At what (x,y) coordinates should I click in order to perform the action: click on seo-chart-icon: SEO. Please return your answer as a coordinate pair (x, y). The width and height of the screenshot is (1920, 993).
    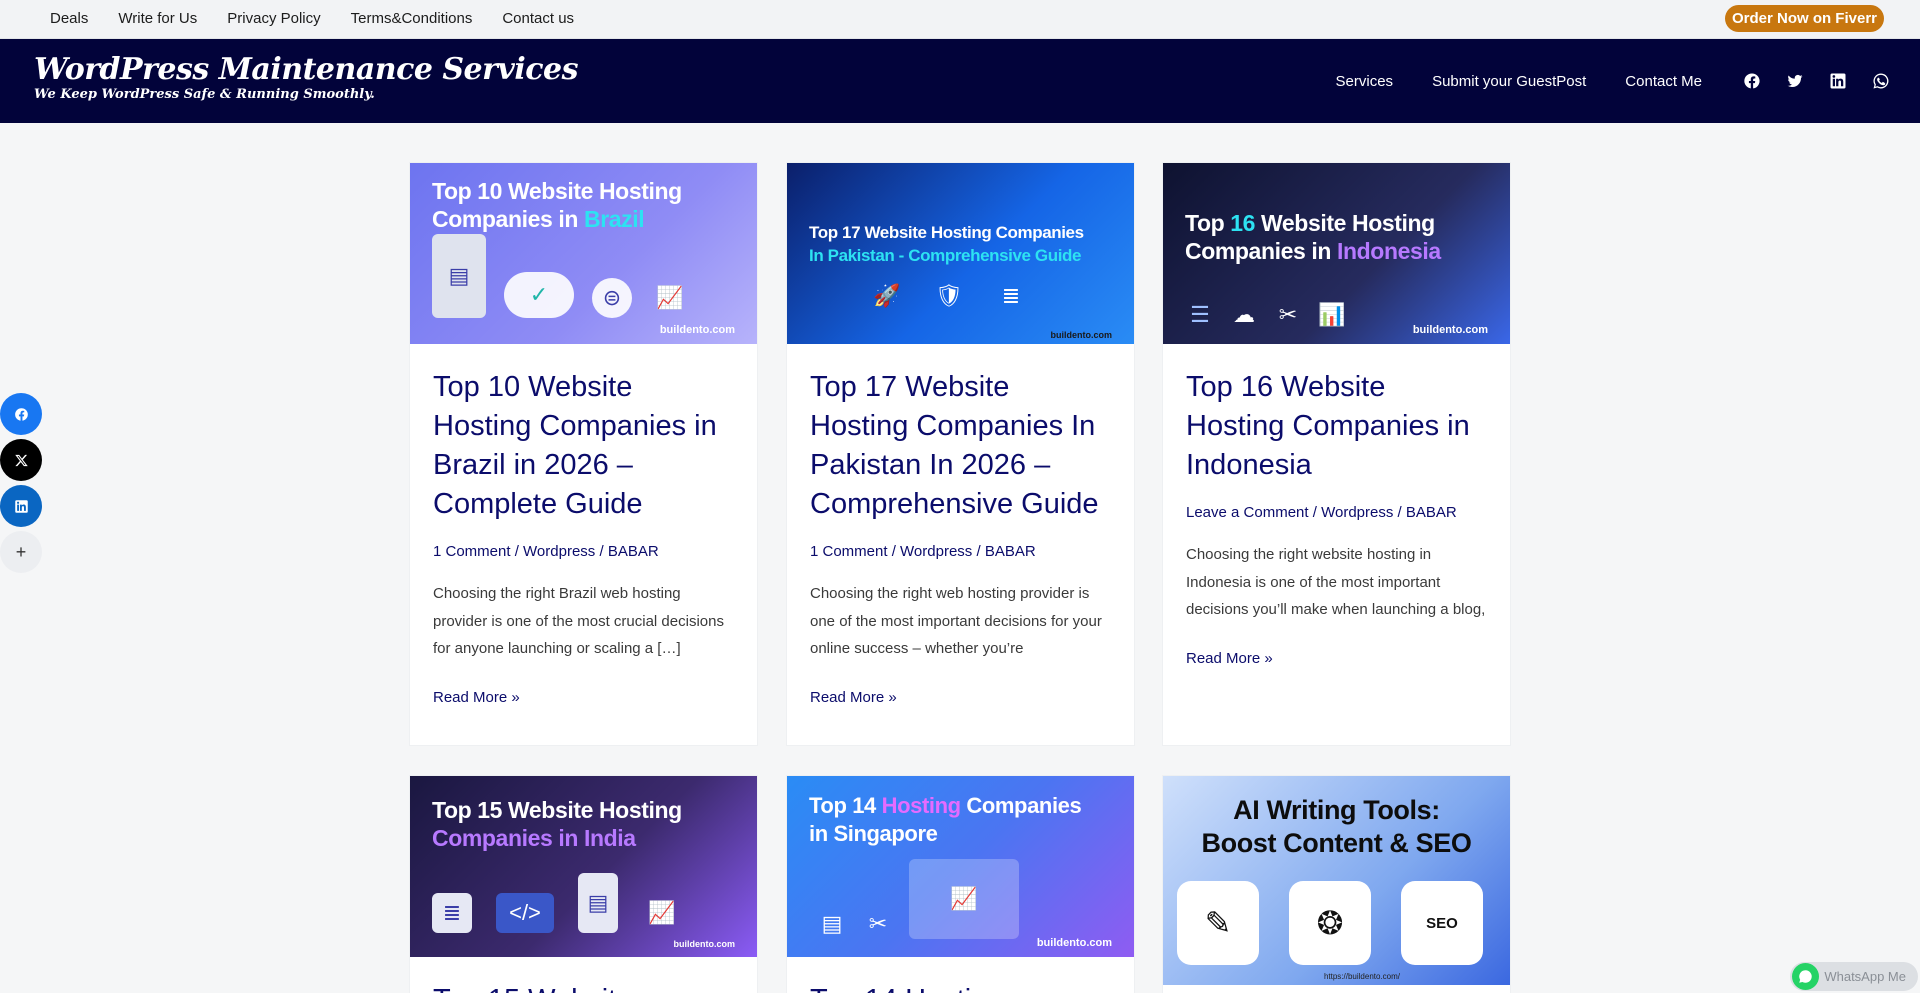
    Looking at the image, I should click on (1442, 923).